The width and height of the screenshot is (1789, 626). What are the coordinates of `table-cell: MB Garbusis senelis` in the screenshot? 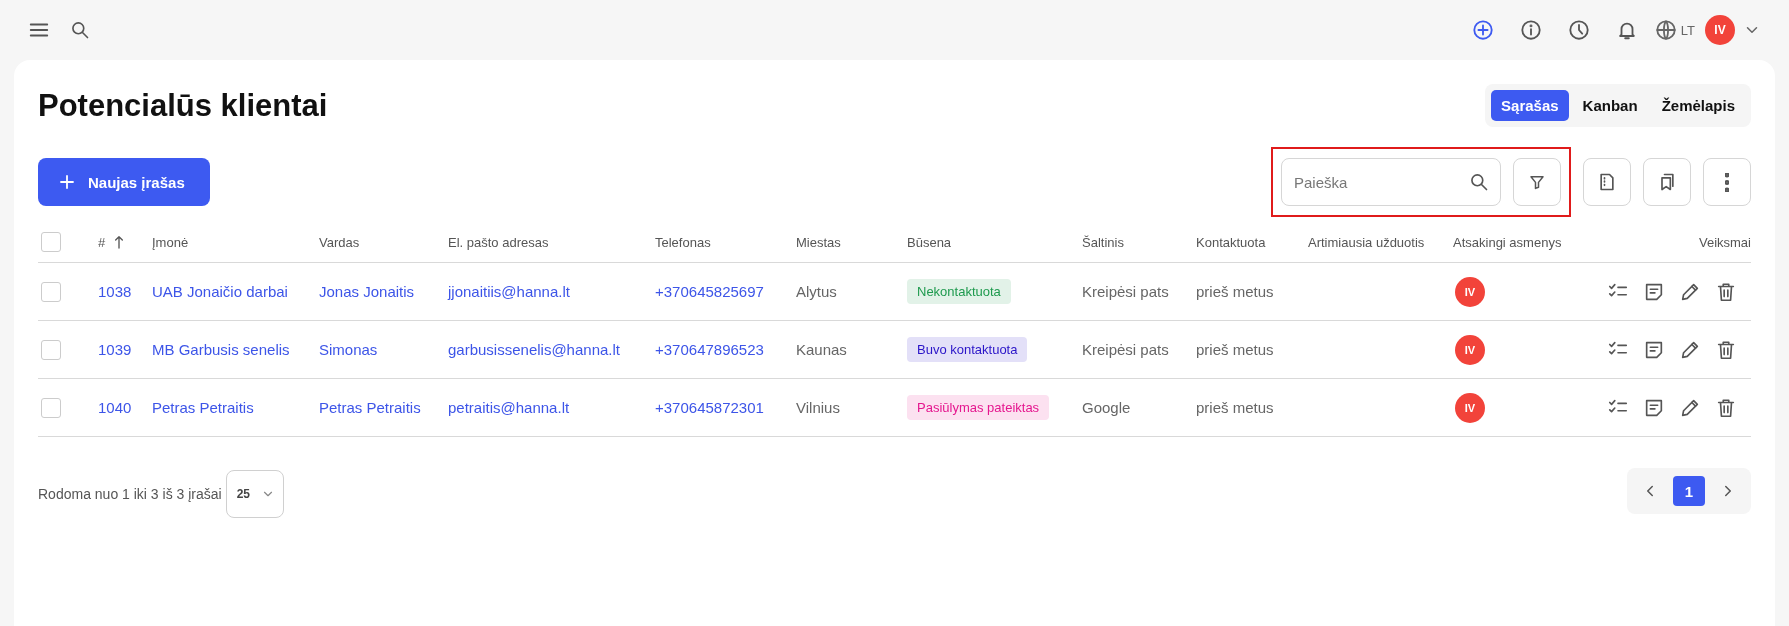 It's located at (221, 349).